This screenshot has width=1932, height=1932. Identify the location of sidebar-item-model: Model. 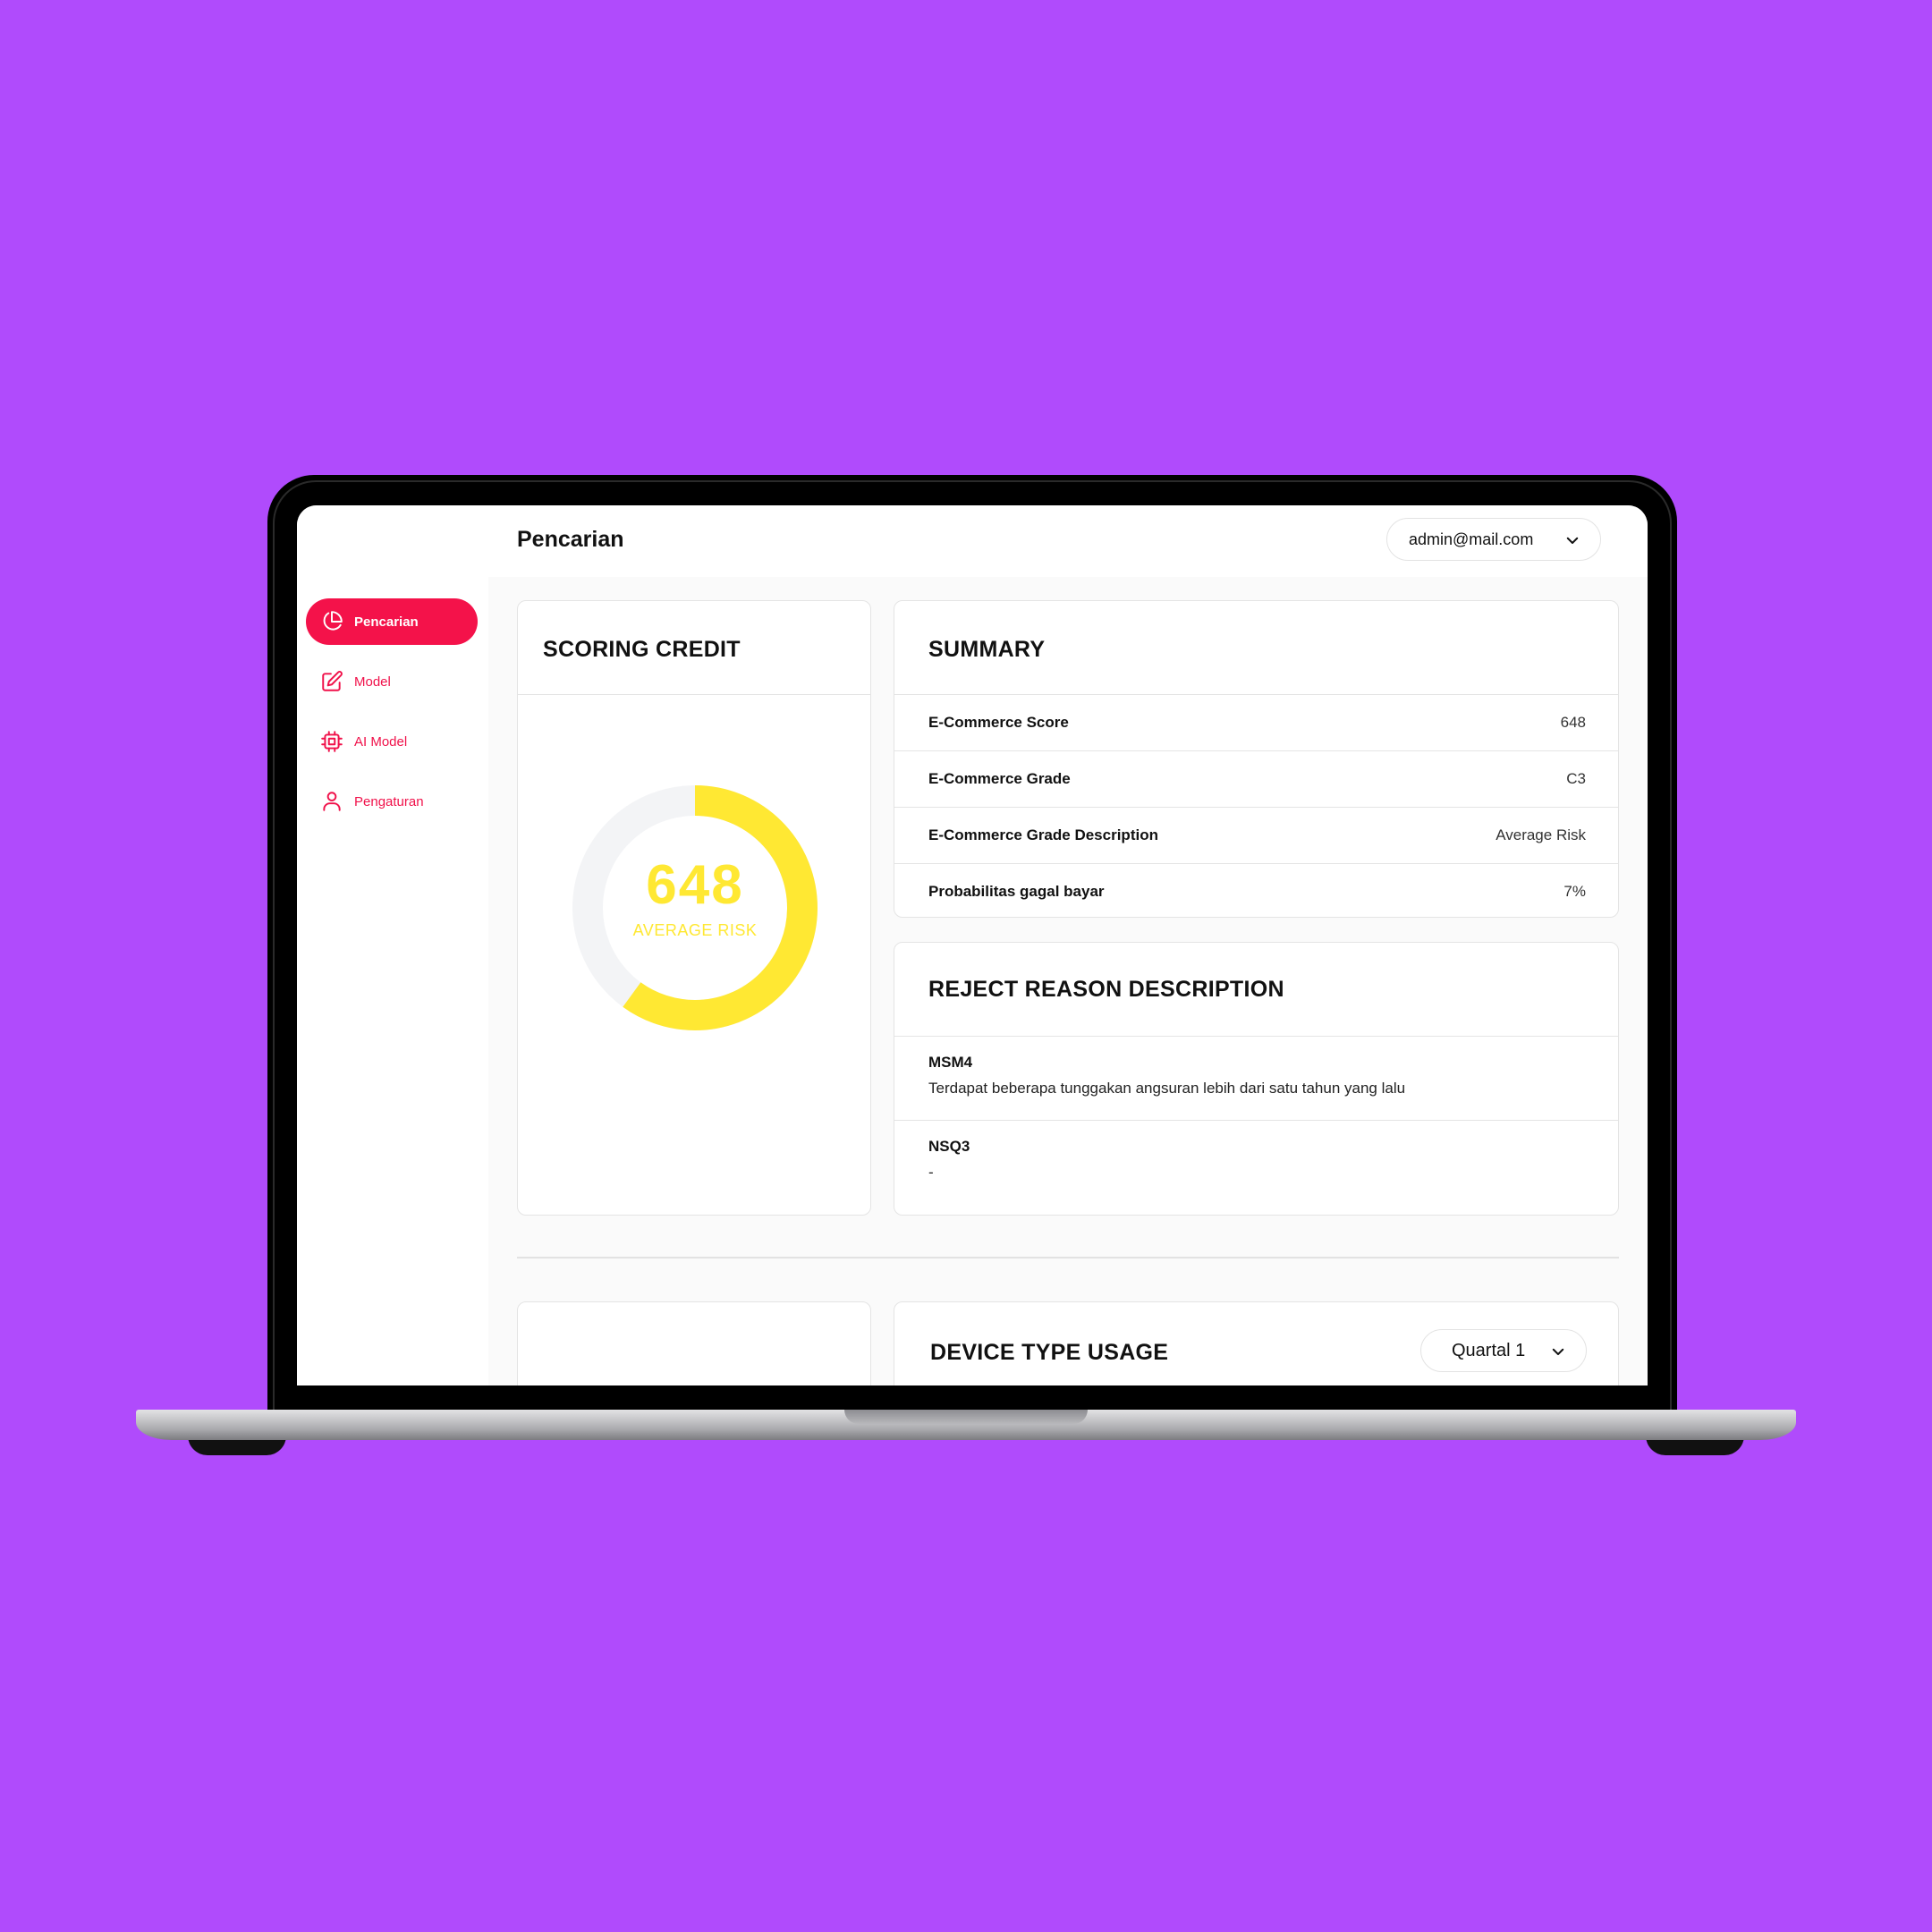
(392, 681).